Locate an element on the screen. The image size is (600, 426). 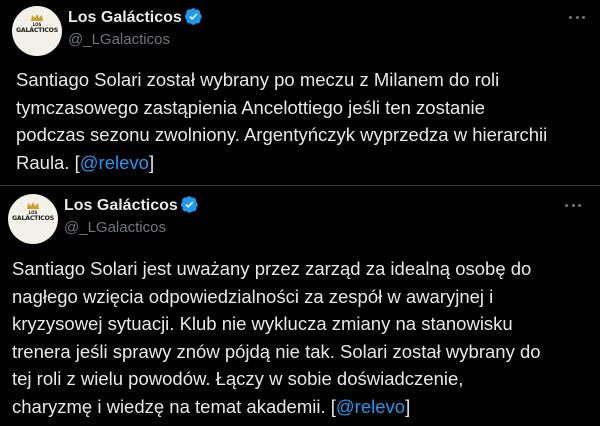
avatar-logo-main-text: GALÁCTICOS is located at coordinates (33, 218).